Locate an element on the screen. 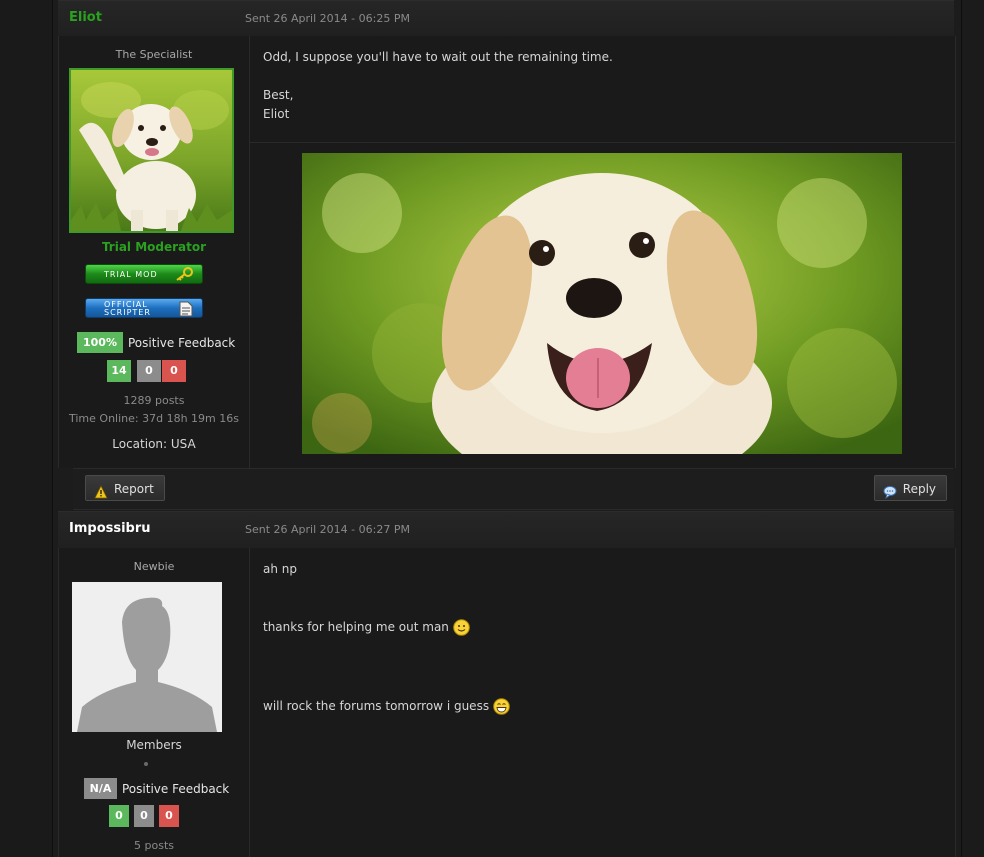 The height and width of the screenshot is (857, 984). post-header: Eliot Sent 26 April 2014 - 06:25 PM is located at coordinates (506, 19).